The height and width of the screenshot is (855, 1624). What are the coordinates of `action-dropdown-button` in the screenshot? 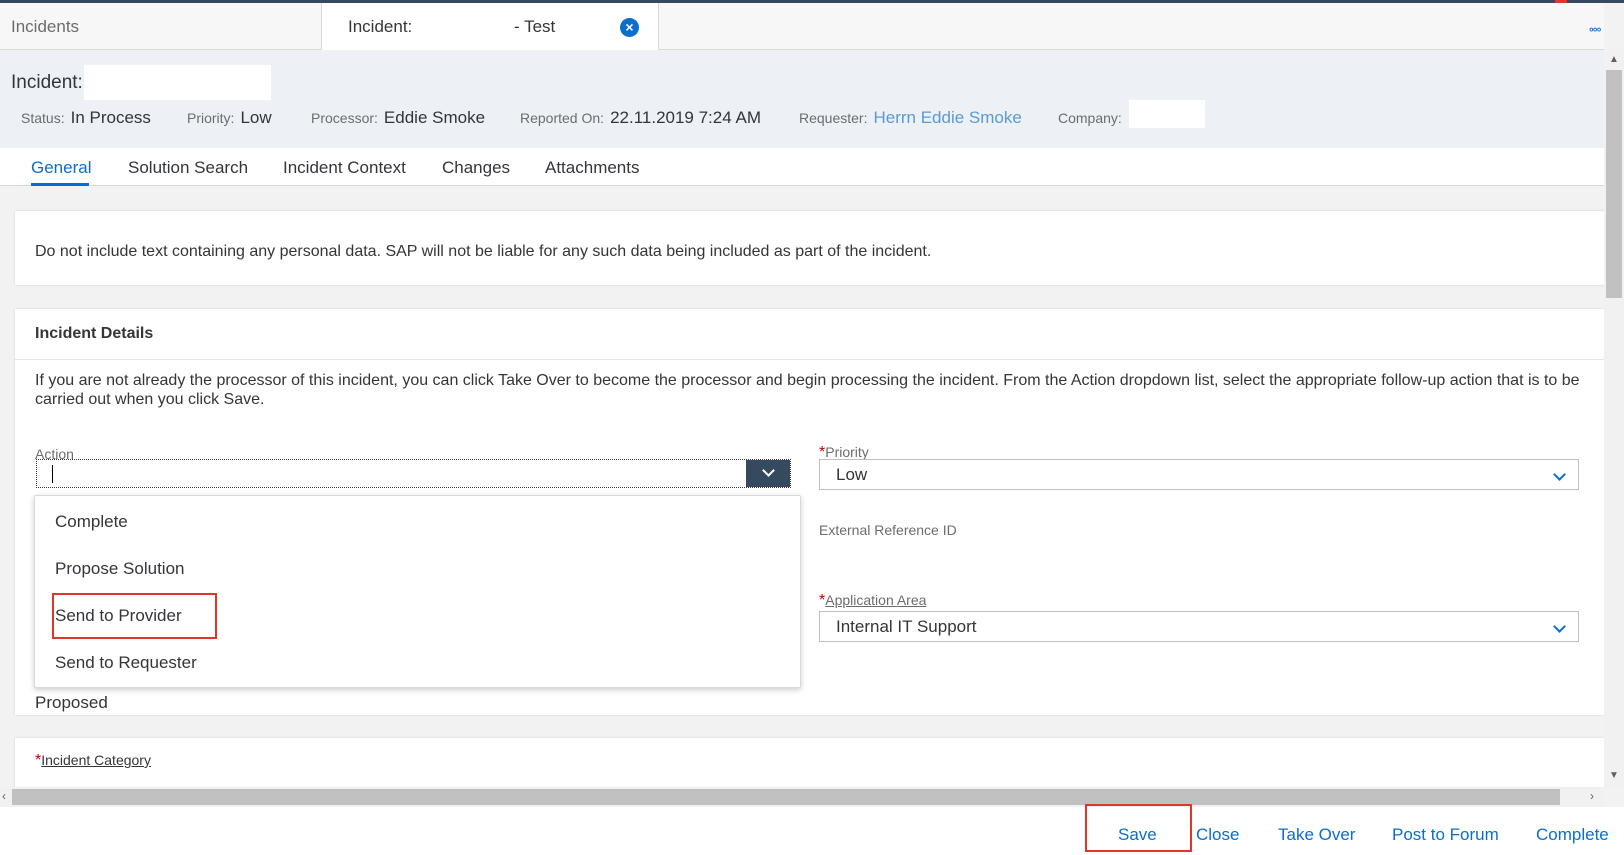 It's located at (768, 473).